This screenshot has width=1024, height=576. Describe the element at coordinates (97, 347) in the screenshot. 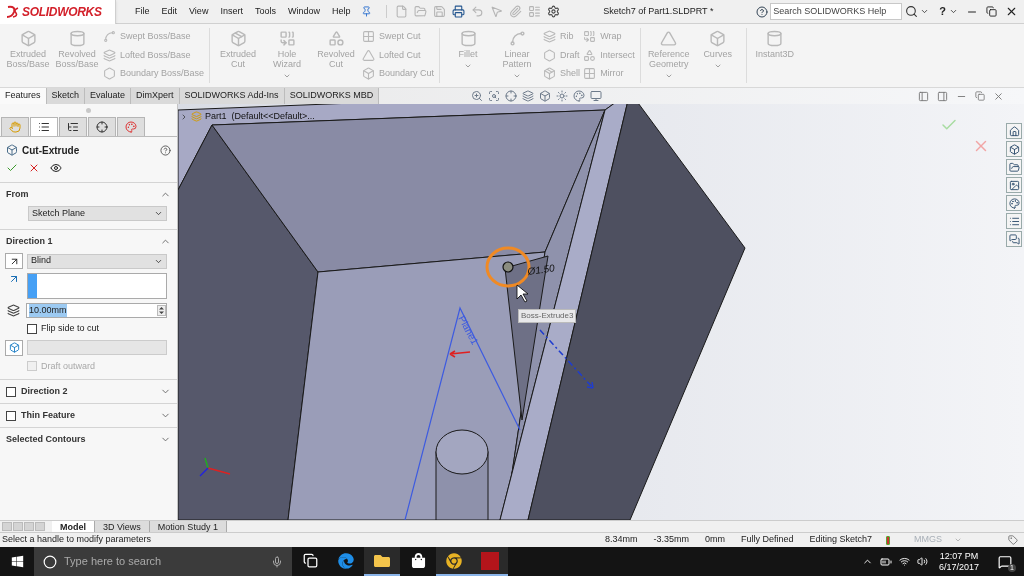

I see `draft-angle-field` at that location.